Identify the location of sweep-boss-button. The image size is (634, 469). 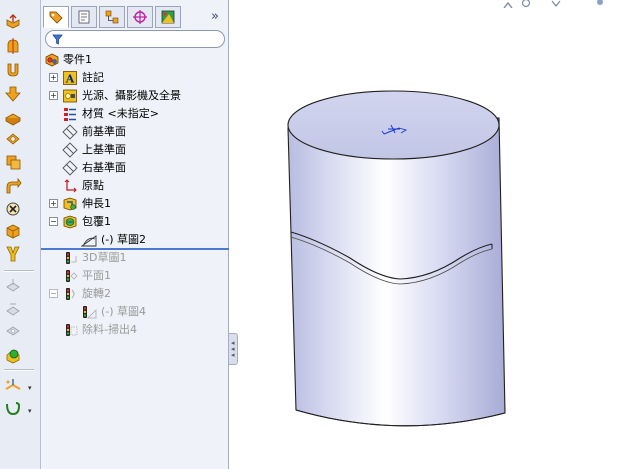
(13, 70).